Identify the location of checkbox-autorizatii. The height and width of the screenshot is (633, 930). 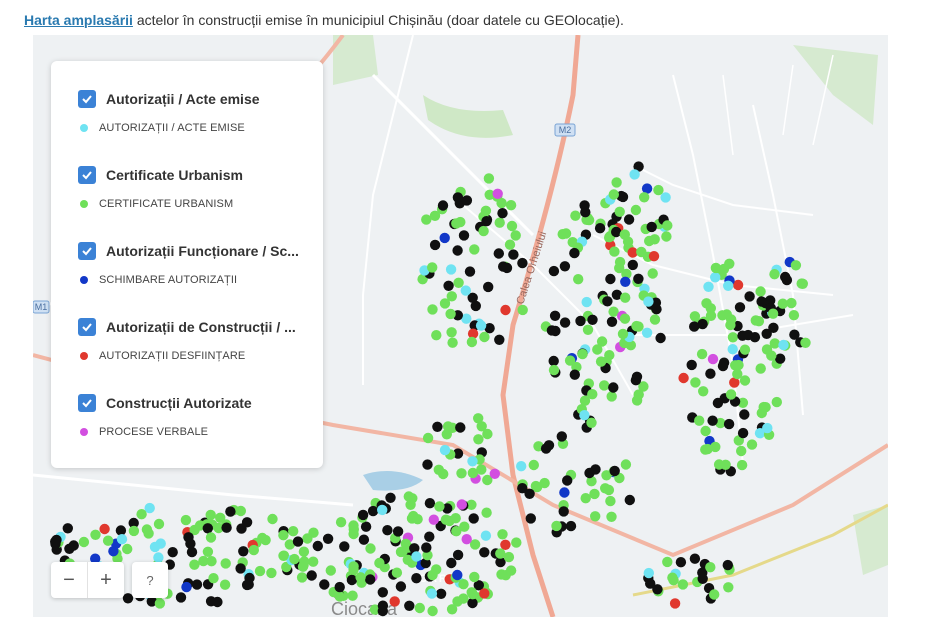
(87, 99).